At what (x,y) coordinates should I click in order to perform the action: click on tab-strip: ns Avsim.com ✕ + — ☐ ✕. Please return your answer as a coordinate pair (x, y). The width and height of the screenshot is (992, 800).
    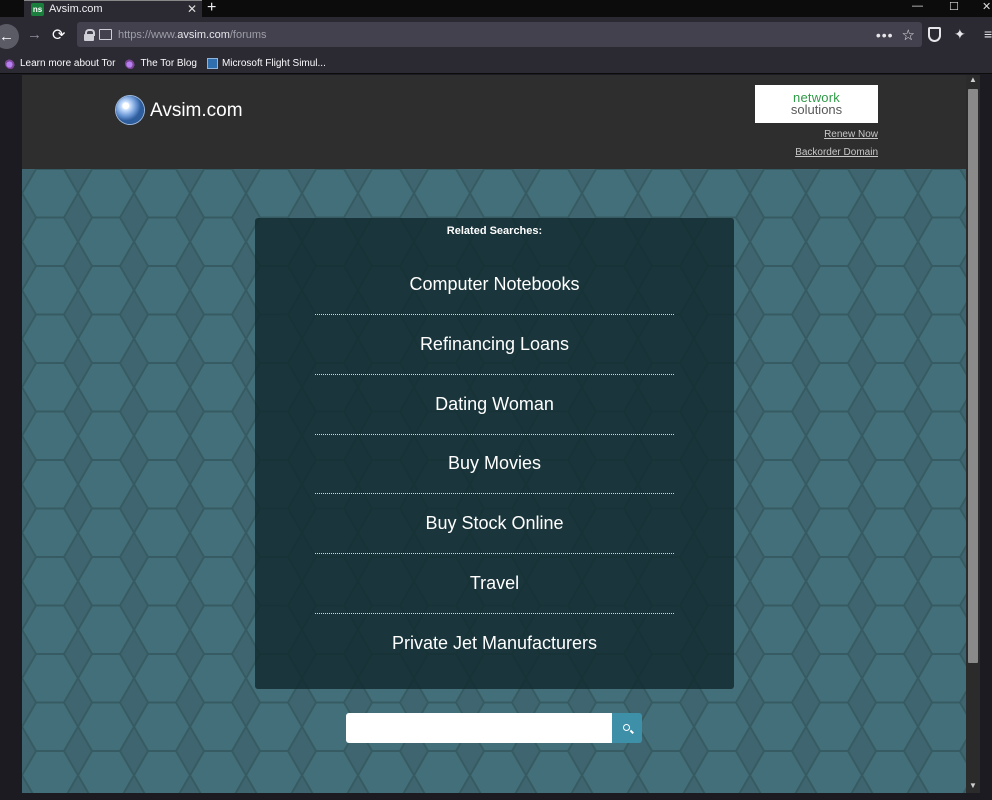
    Looking at the image, I should click on (496, 8).